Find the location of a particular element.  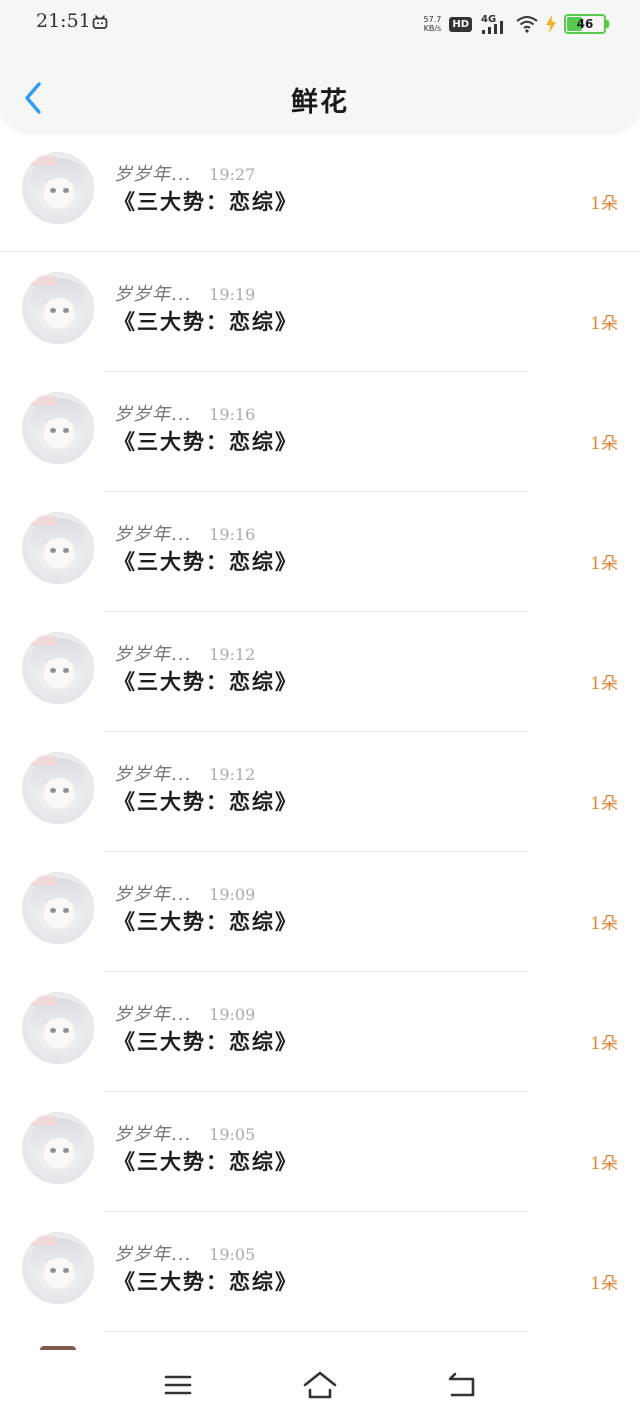

menu-button is located at coordinates (178, 1385).